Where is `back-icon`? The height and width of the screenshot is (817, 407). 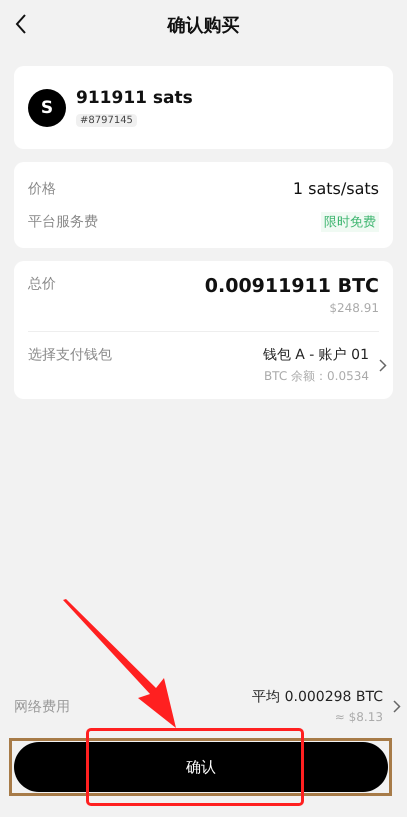
back-icon is located at coordinates (21, 24).